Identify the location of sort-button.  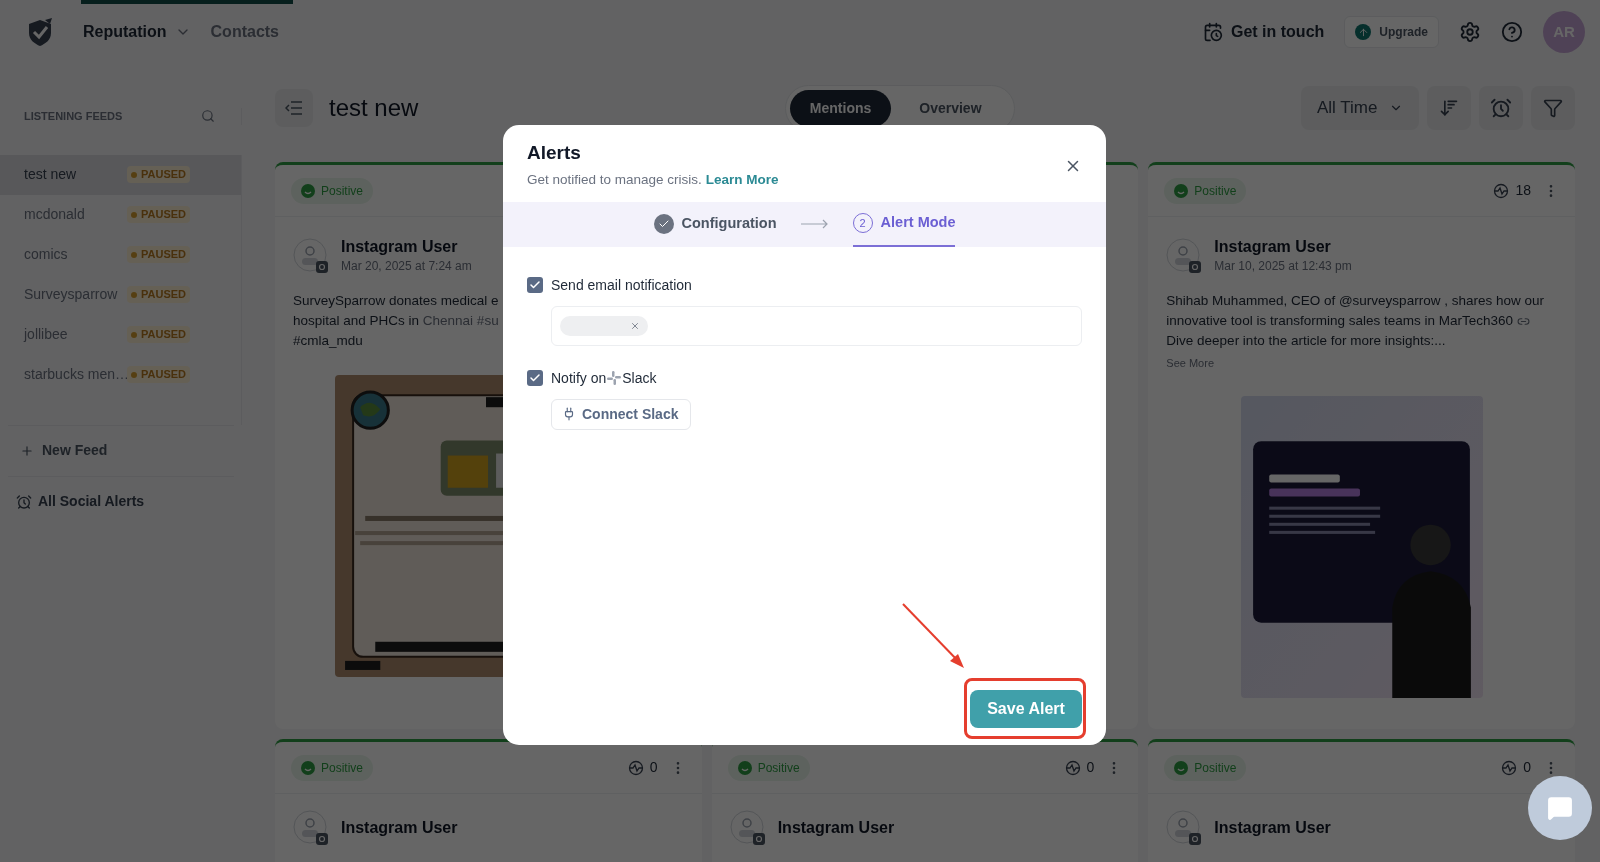
(1449, 108).